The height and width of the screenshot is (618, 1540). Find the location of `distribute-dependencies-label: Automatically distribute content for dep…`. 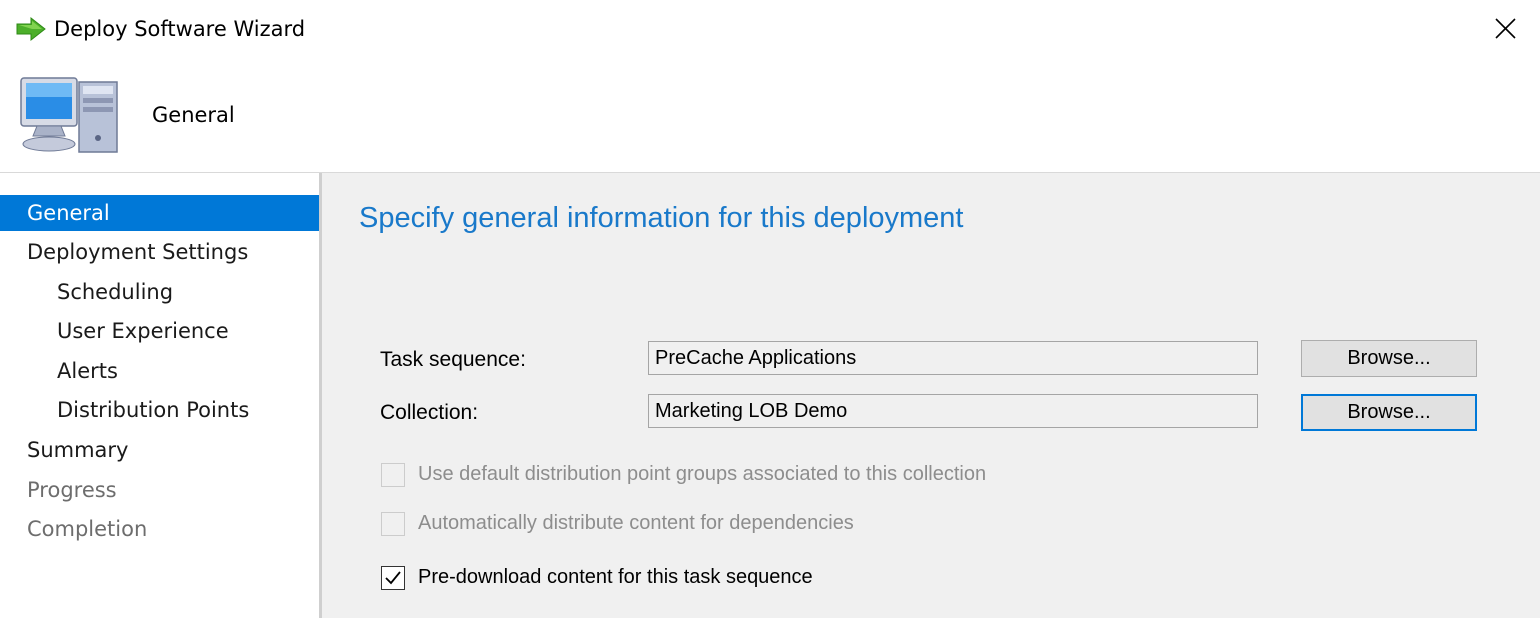

distribute-dependencies-label: Automatically distribute content for dep… is located at coordinates (636, 523).